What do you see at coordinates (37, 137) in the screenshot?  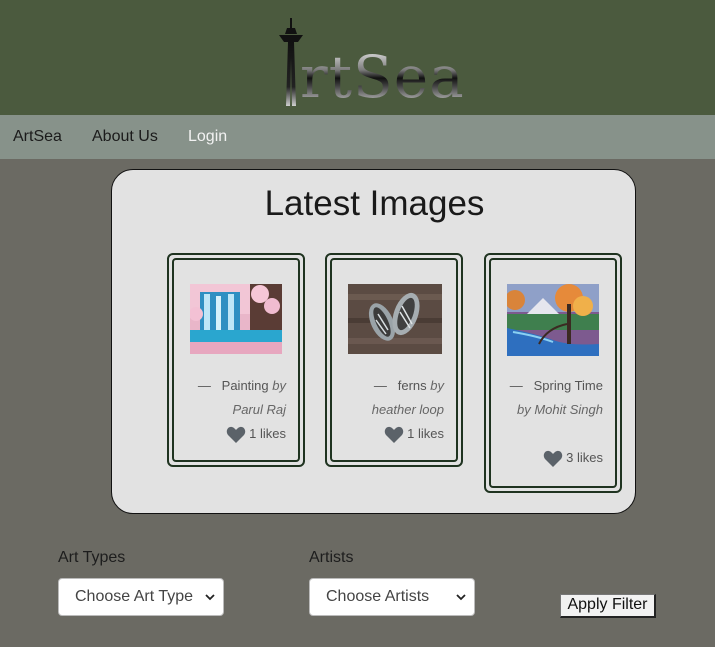 I see `nav-artsea: ArtSea` at bounding box center [37, 137].